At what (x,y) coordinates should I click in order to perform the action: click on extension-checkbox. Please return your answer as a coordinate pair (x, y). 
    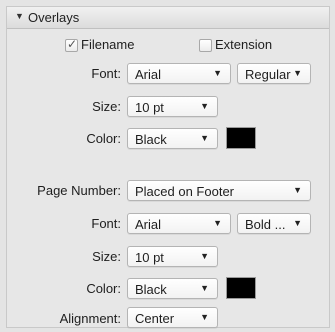
    Looking at the image, I should click on (205, 45).